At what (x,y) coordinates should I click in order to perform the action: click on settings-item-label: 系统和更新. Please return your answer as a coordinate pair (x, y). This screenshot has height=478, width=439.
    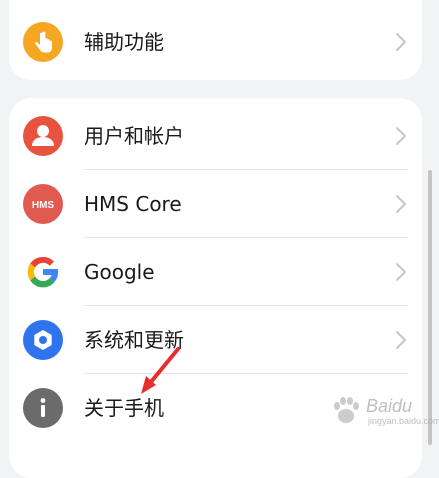
    Looking at the image, I should click on (134, 340).